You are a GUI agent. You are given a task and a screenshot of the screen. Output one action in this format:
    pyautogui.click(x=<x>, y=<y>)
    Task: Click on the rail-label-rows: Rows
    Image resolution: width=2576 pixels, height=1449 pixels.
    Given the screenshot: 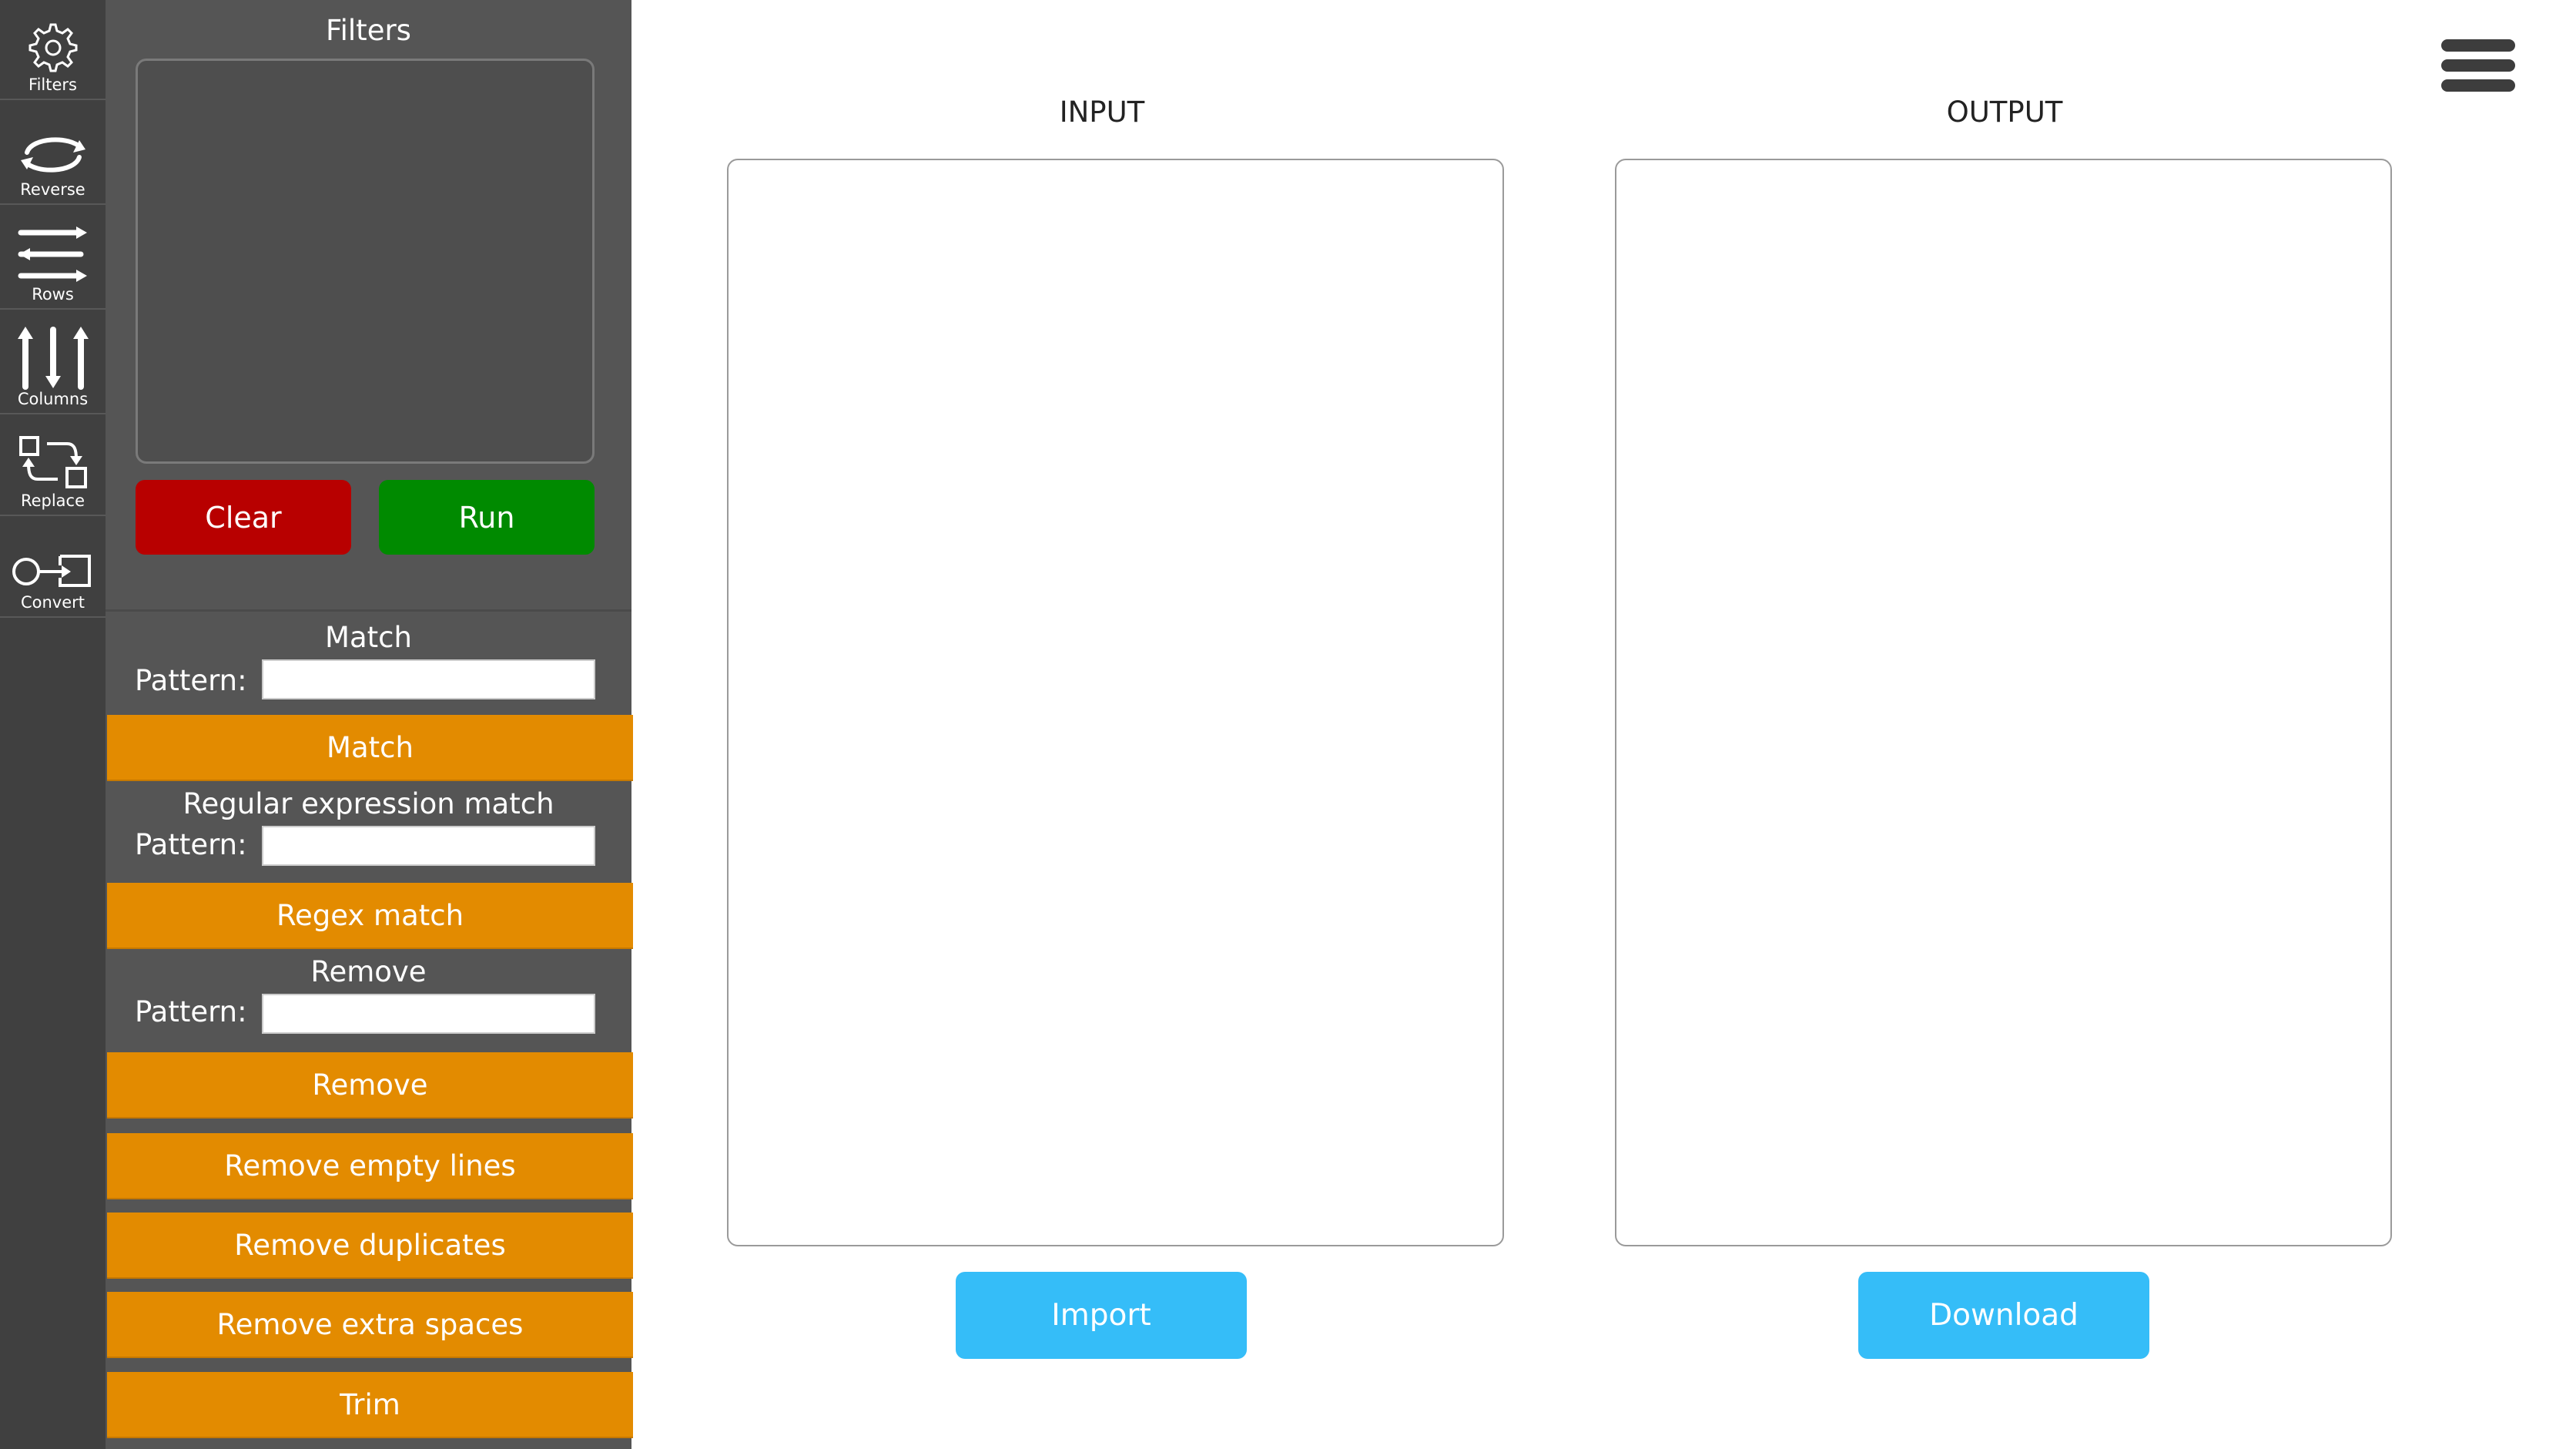 What is the action you would take?
    pyautogui.click(x=53, y=294)
    